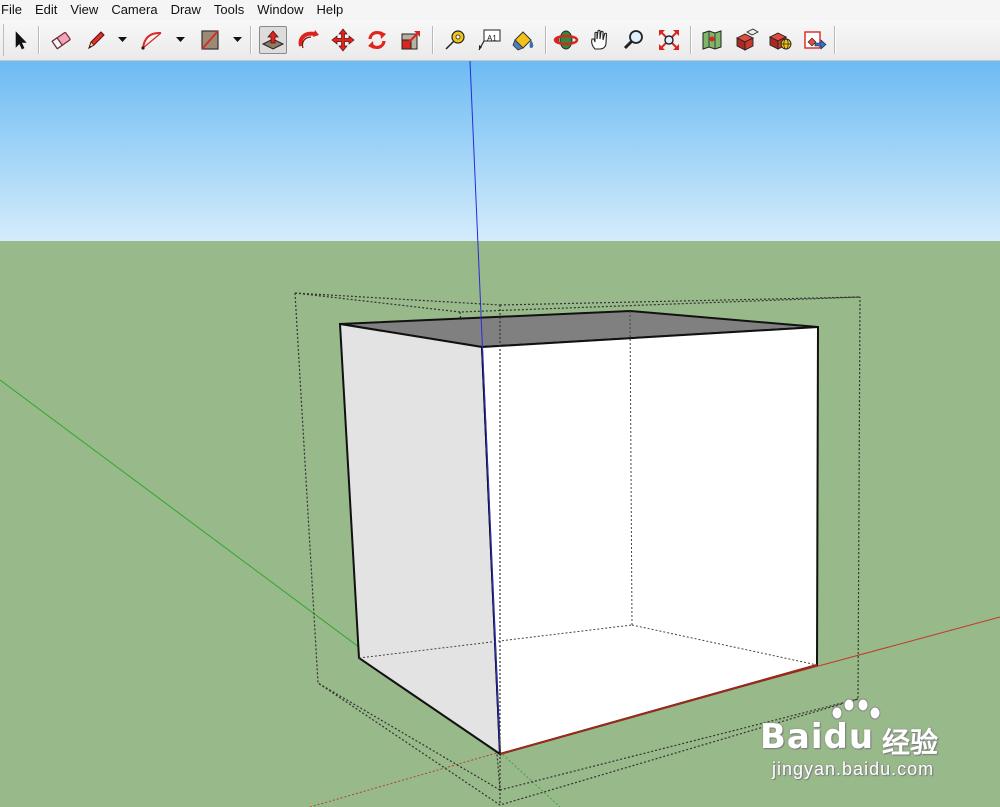 The image size is (1000, 807). I want to click on follow-me-icon, so click(308, 39).